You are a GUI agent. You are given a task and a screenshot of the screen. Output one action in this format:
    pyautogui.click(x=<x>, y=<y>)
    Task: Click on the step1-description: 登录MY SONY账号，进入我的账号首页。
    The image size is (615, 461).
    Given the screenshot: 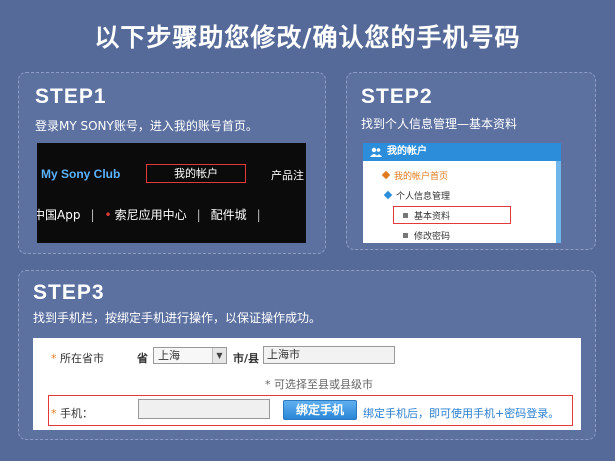 What is the action you would take?
    pyautogui.click(x=146, y=126)
    